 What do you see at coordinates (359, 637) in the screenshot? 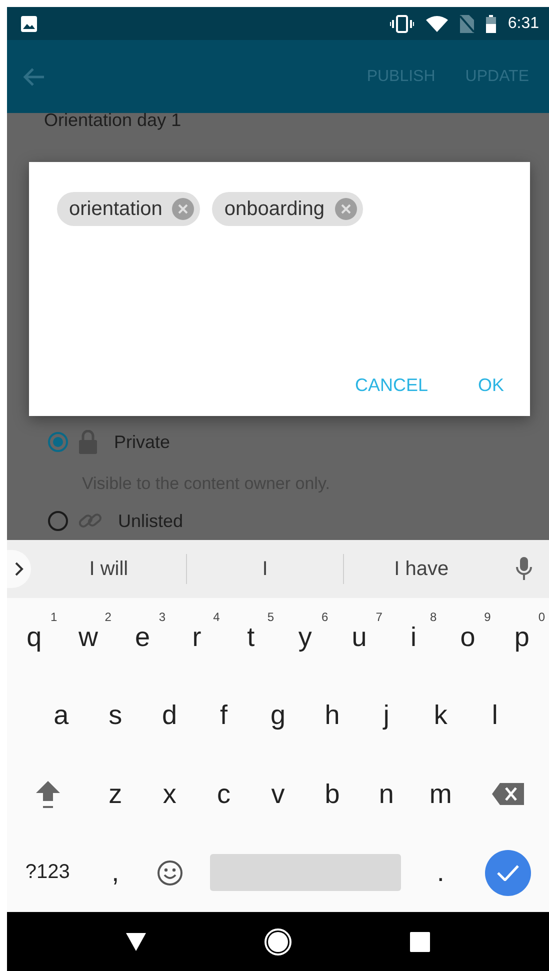
I see `key: u 7` at bounding box center [359, 637].